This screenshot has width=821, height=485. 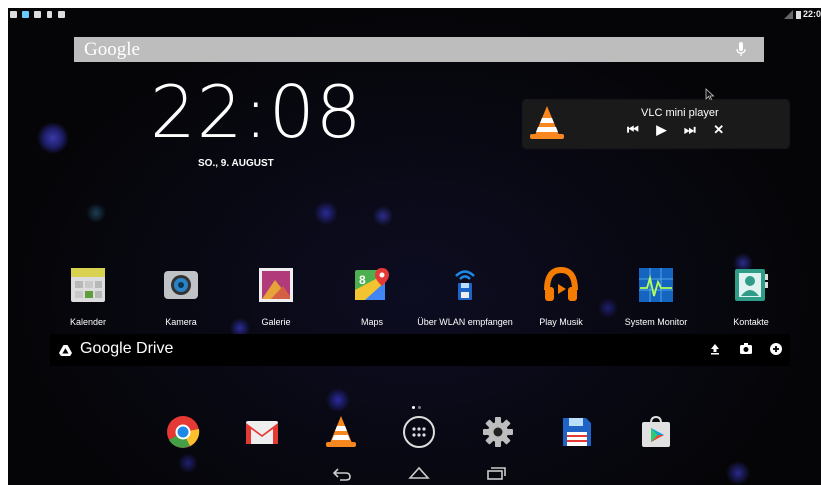 I want to click on system-monitor-icon, so click(x=656, y=285).